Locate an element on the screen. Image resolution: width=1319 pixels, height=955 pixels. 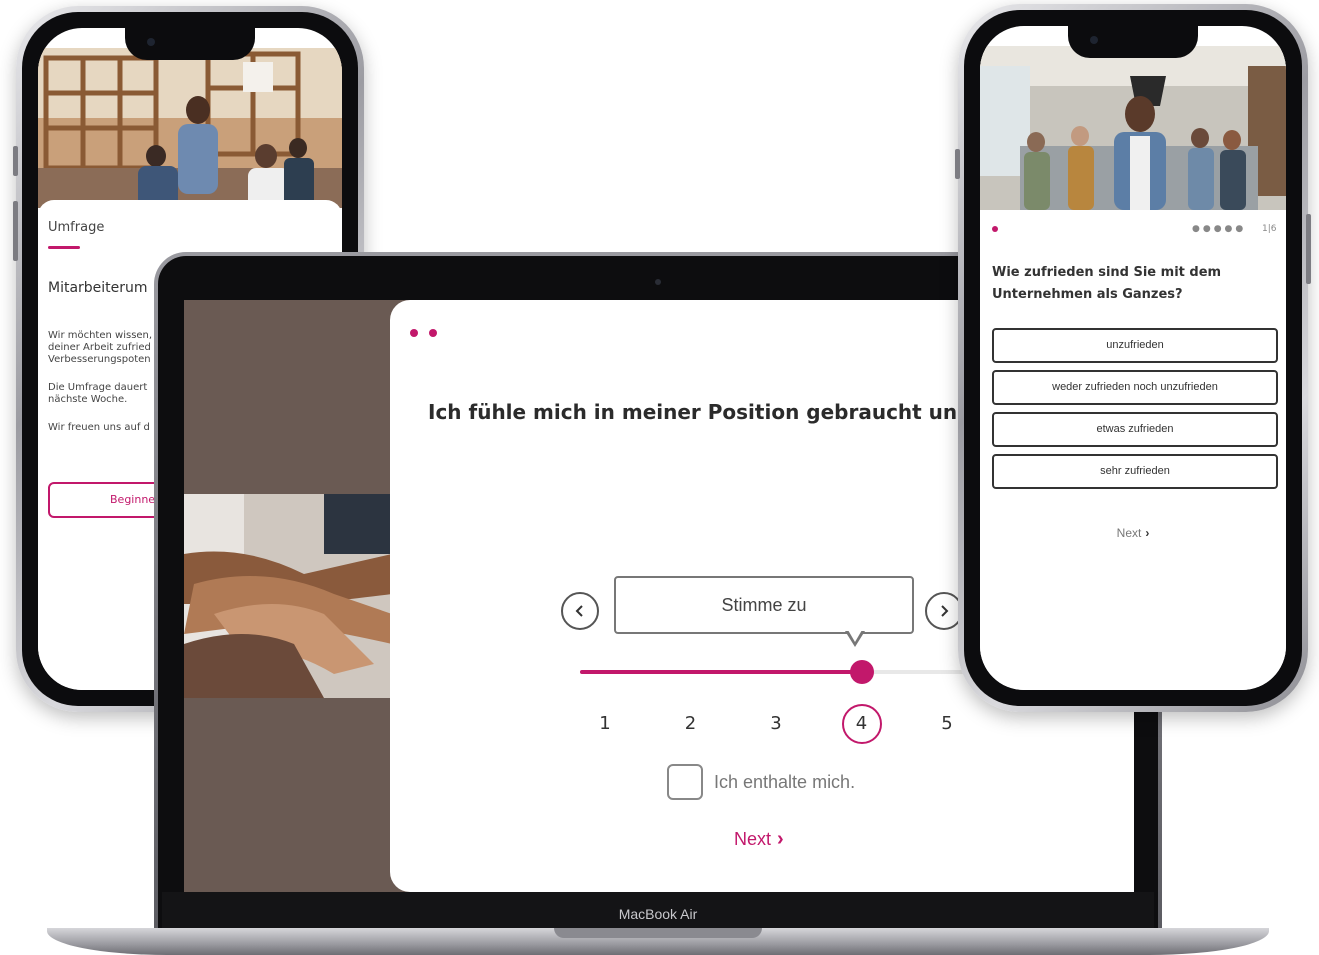
question-line: Wie zufrieden sind Sie mit dem is located at coordinates (1107, 272).